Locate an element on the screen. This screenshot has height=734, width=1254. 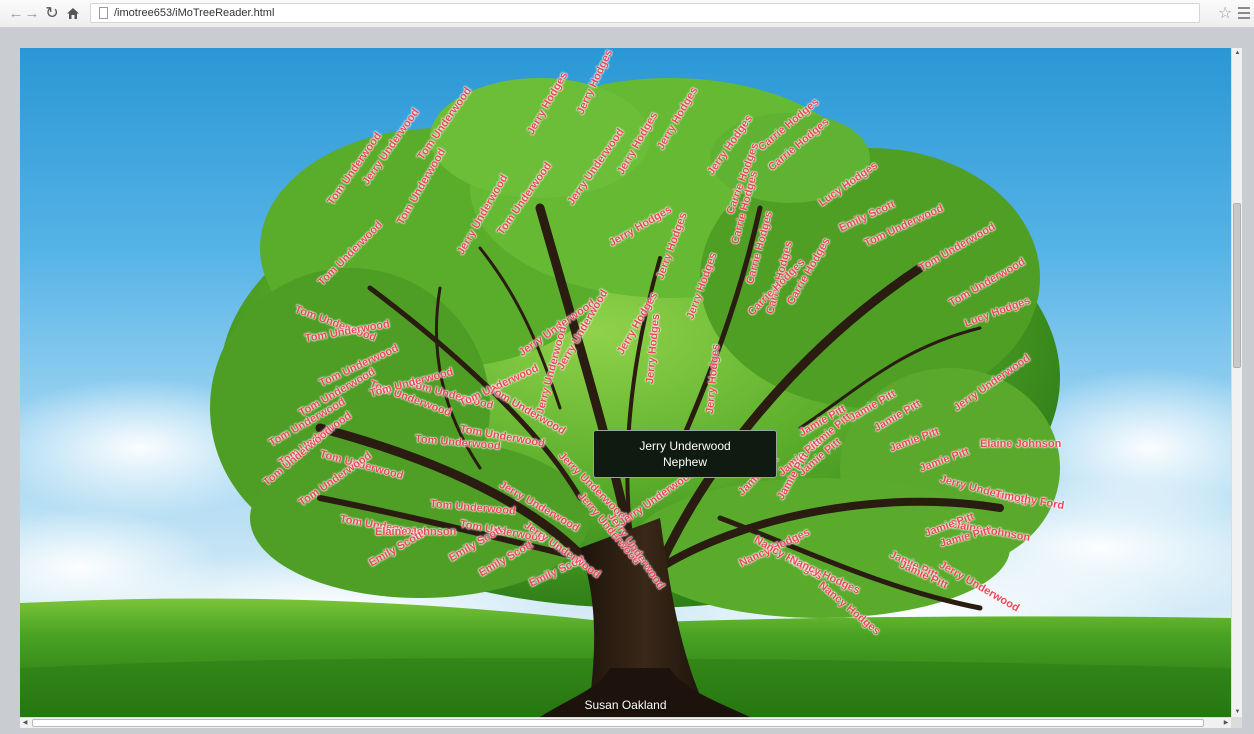
tooltip-name: Jerry Underwood is located at coordinates (685, 446).